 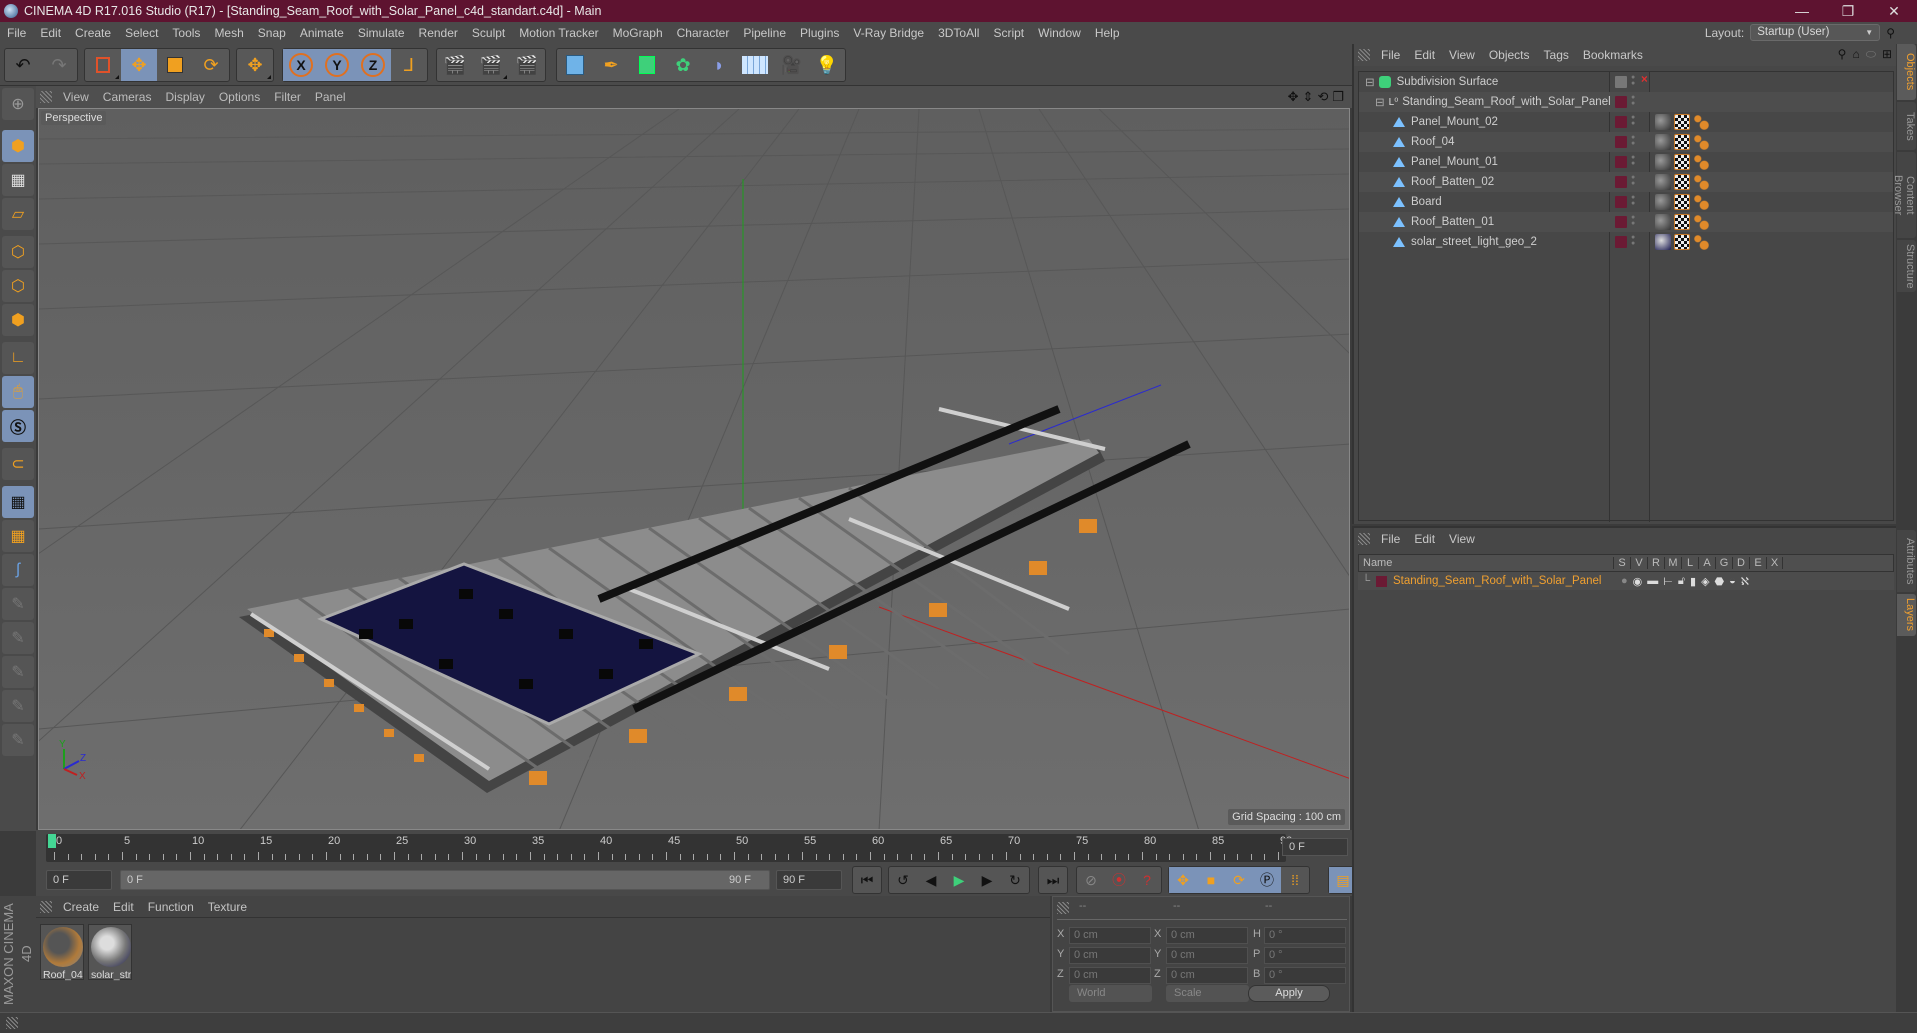 What do you see at coordinates (18, 426) in the screenshot?
I see `snap-s-icon: Ⓢ` at bounding box center [18, 426].